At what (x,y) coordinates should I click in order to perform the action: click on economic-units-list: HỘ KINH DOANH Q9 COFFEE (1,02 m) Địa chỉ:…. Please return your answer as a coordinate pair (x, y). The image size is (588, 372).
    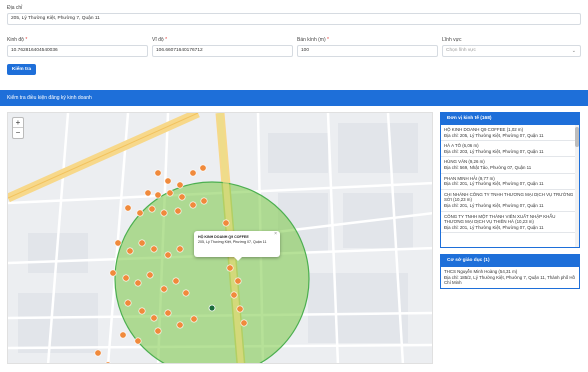
    Looking at the image, I should click on (510, 186).